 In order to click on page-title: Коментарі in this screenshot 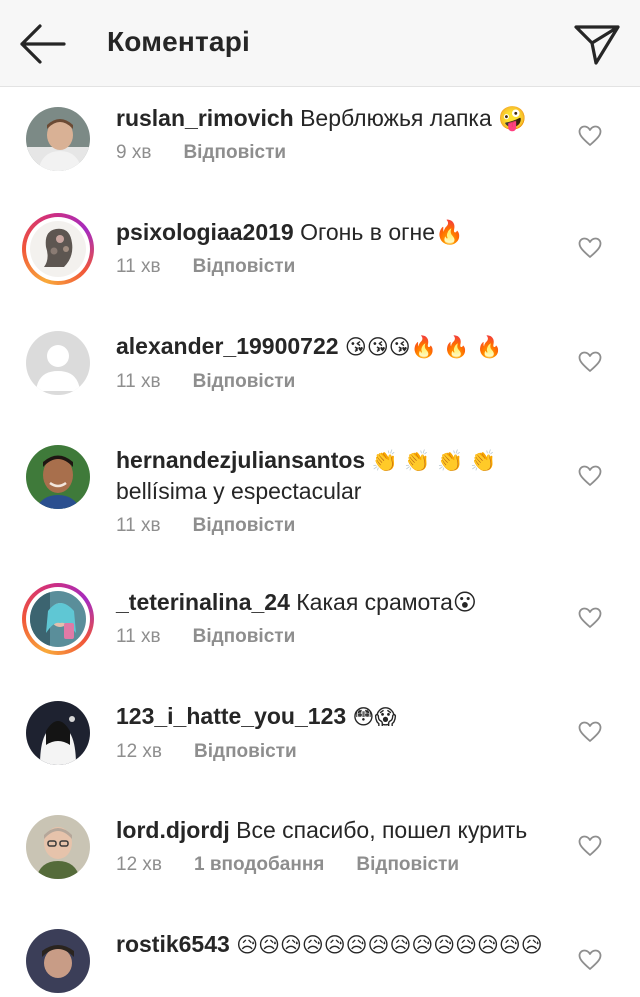, I will do `click(178, 41)`.